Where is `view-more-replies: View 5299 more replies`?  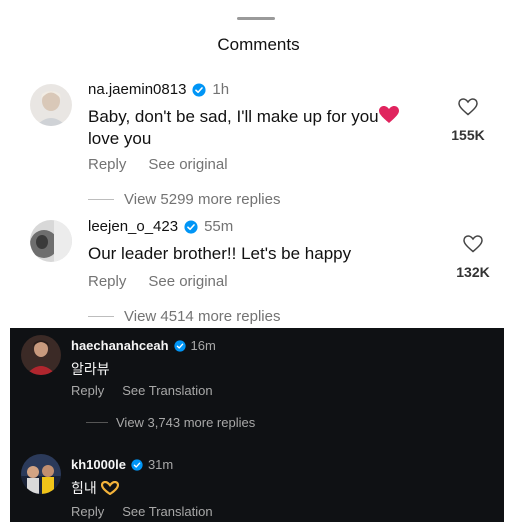
view-more-replies: View 5299 more replies is located at coordinates (184, 199).